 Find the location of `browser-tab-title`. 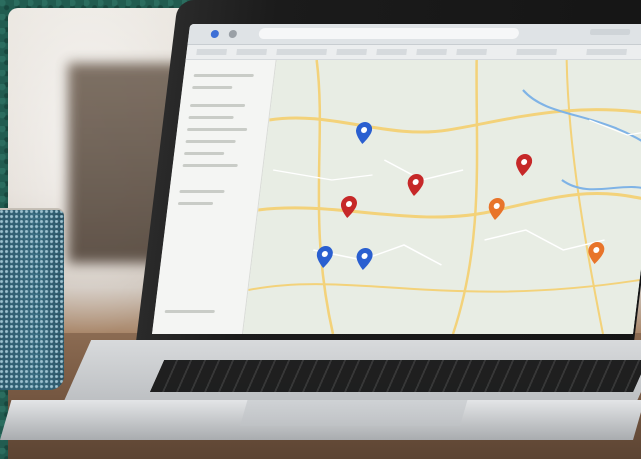

browser-tab-title is located at coordinates (610, 32).